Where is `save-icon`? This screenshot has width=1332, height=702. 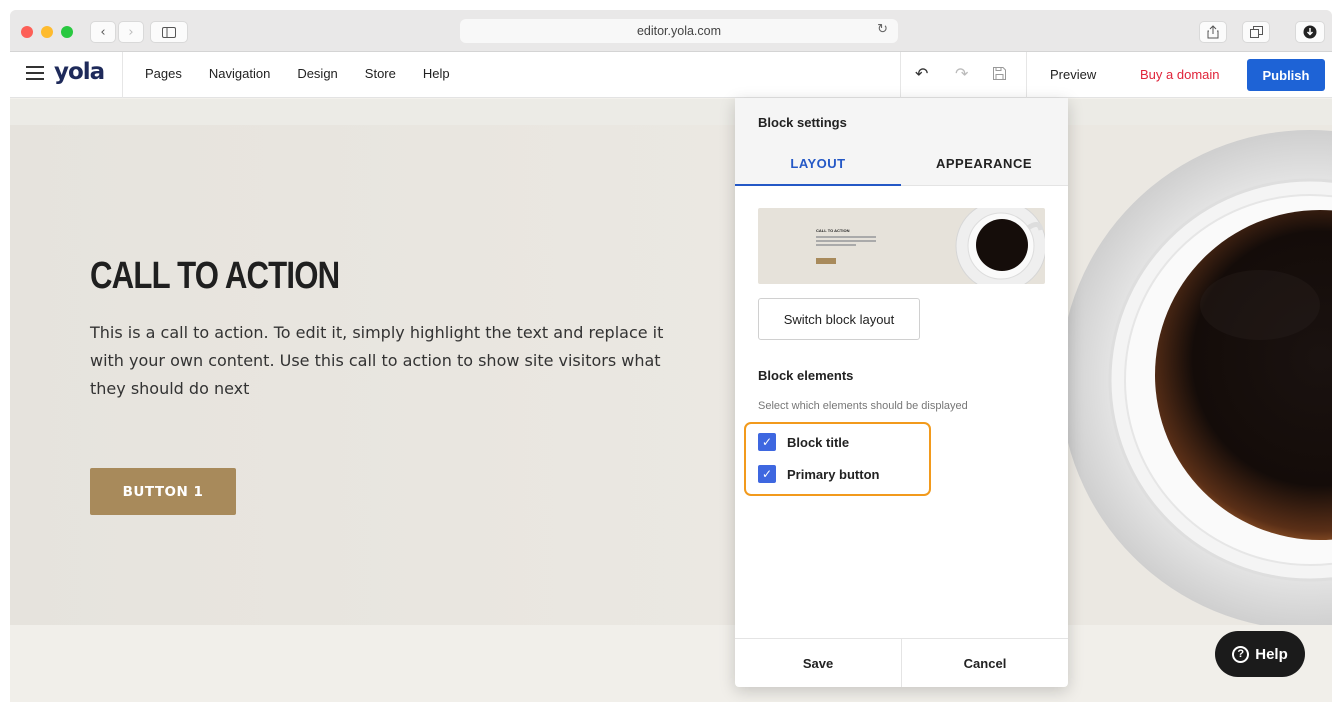
save-icon is located at coordinates (999, 75).